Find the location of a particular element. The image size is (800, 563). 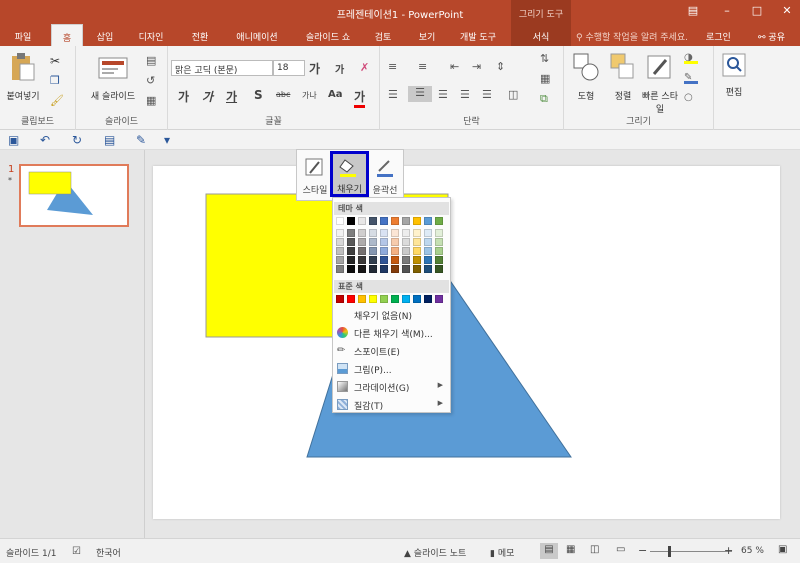

no-fill-item: 채우기 없음(N) is located at coordinates (391, 314).